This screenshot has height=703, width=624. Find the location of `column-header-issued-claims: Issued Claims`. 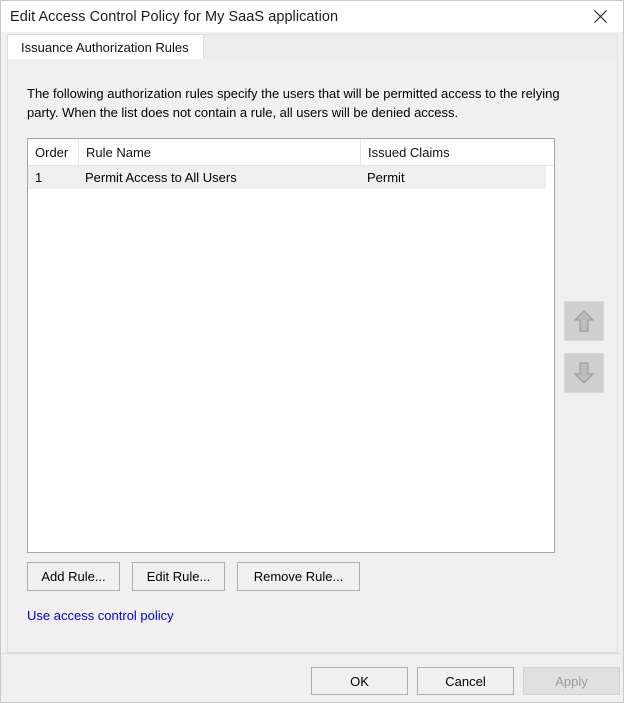

column-header-issued-claims: Issued Claims is located at coordinates (457, 152).